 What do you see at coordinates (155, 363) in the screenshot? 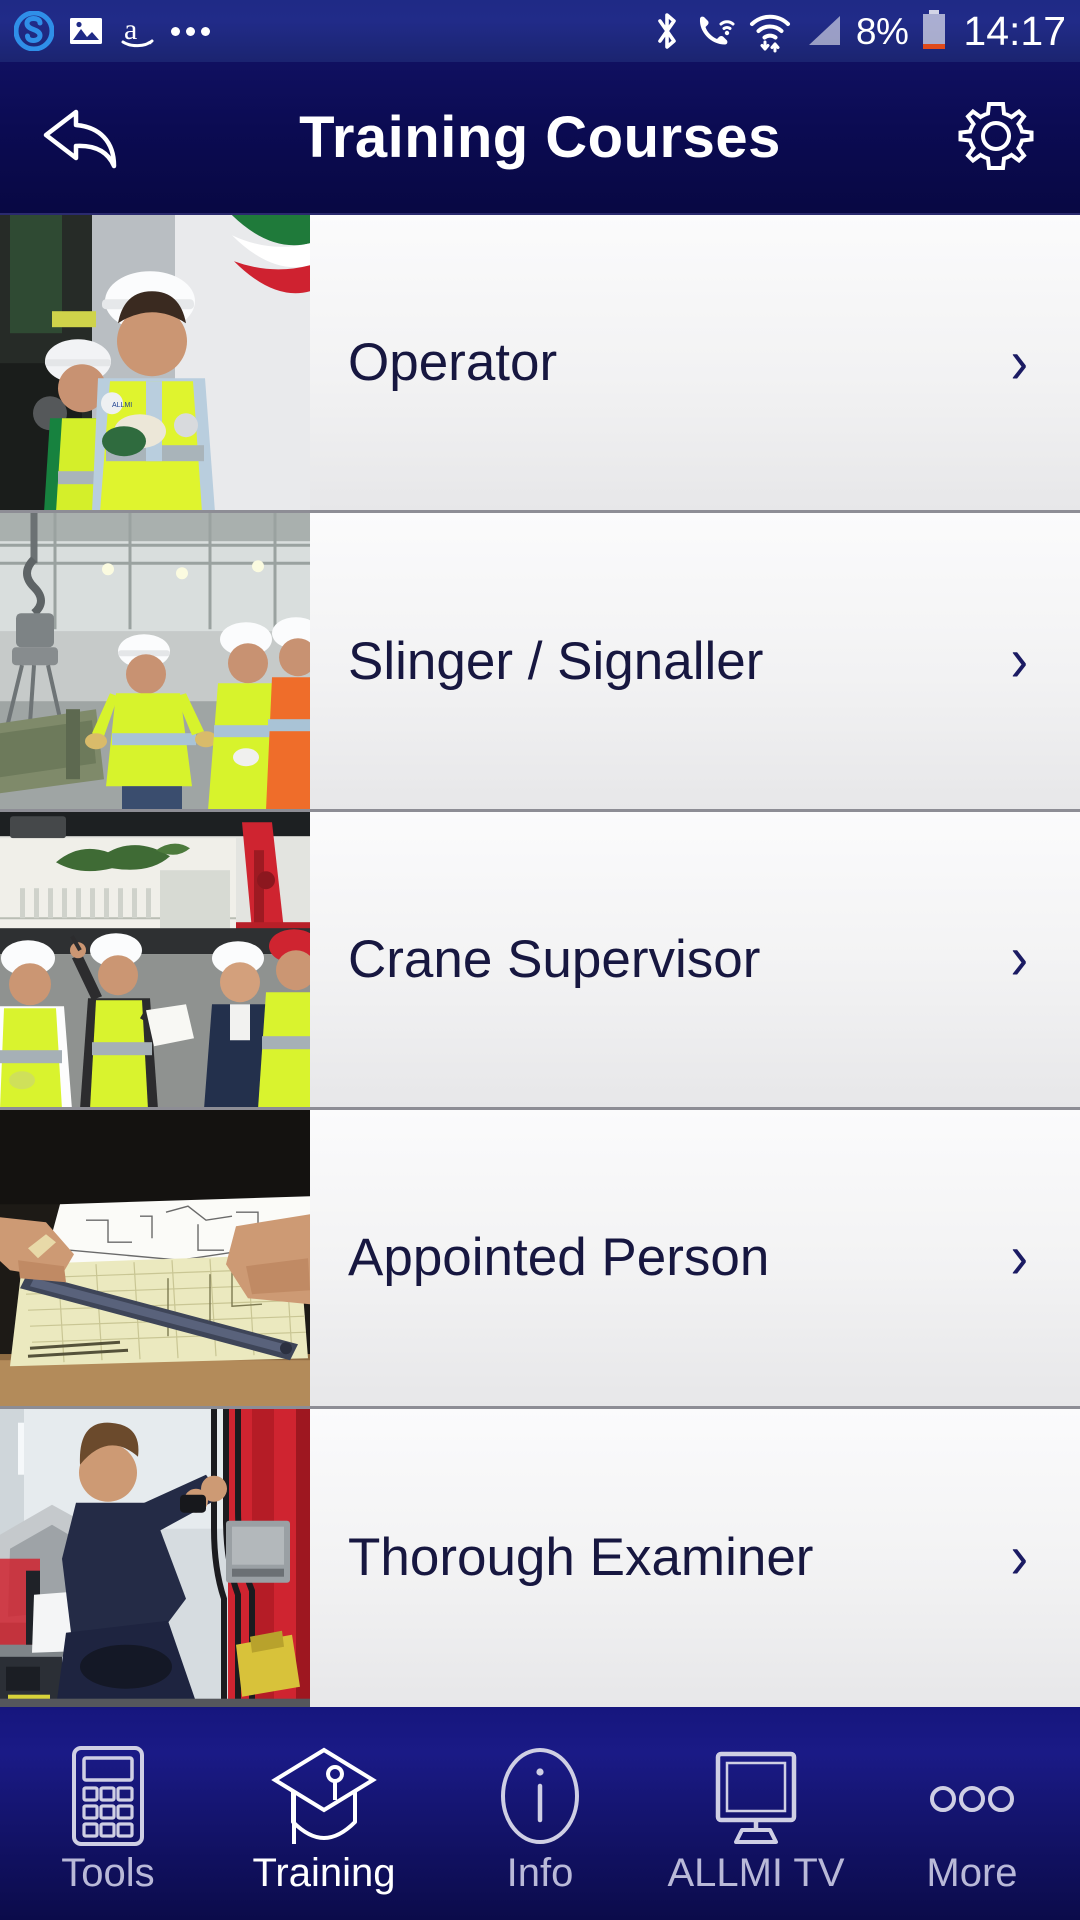
I see `course-thumbnail-operator: ALLMI` at bounding box center [155, 363].